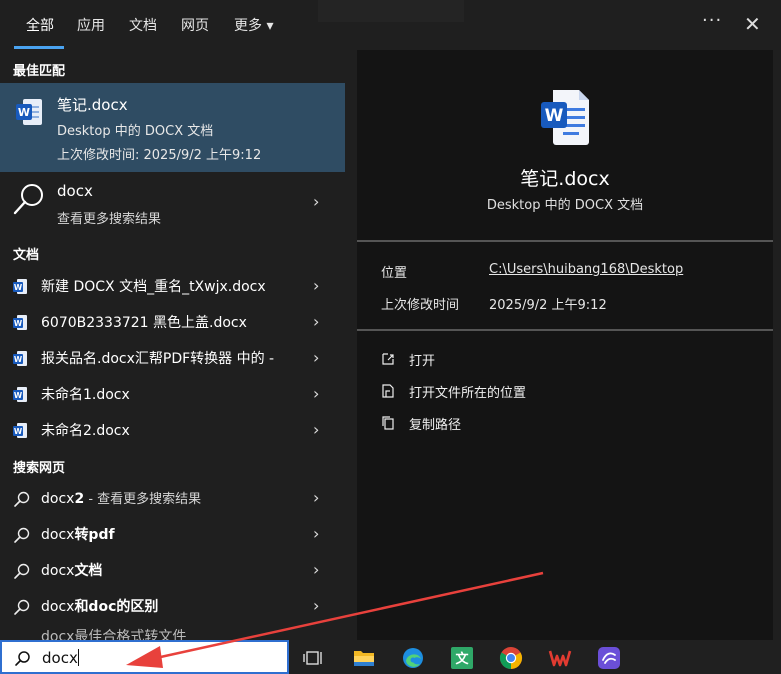  I want to click on text-caret, so click(78, 657).